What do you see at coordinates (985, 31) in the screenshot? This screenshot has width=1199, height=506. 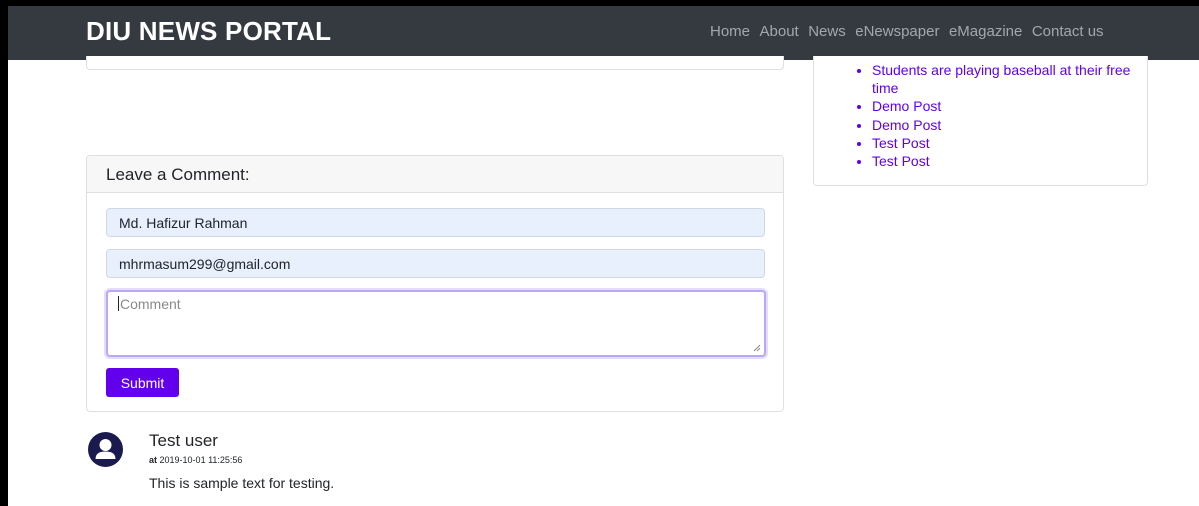 I see `nav-link-emagazine: eMagazine` at bounding box center [985, 31].